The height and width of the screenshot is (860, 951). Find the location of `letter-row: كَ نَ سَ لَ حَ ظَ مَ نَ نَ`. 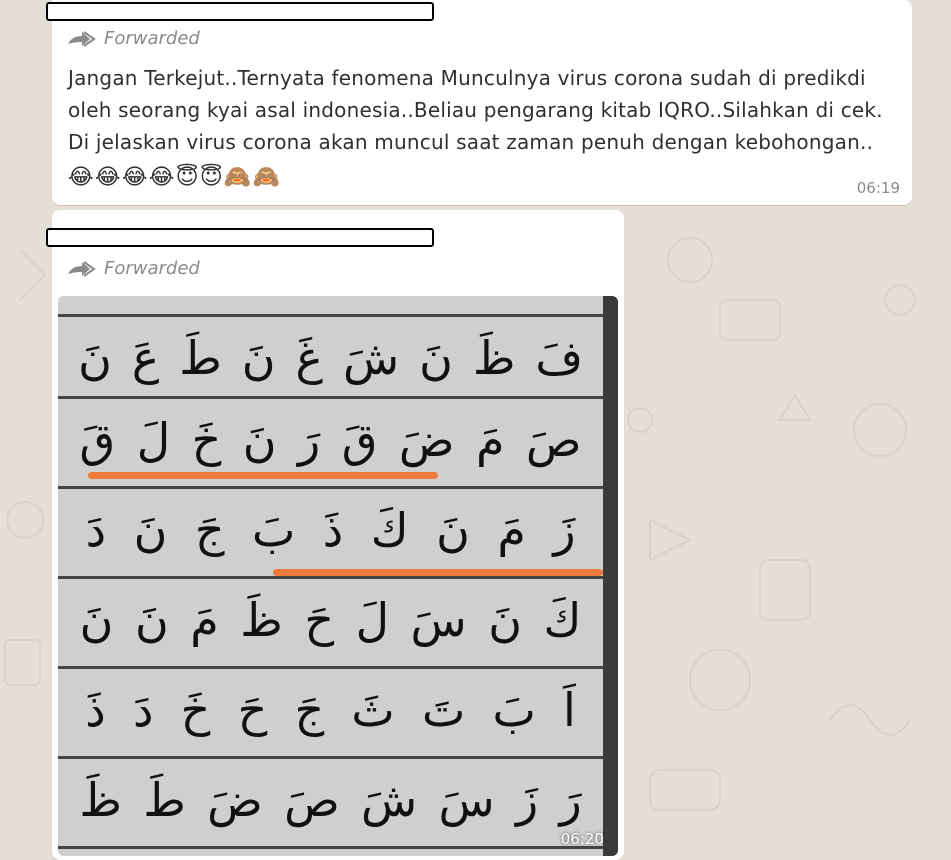

letter-row: كَ نَ سَ لَ حَ ظَ مَ نَ نَ is located at coordinates (330, 620).